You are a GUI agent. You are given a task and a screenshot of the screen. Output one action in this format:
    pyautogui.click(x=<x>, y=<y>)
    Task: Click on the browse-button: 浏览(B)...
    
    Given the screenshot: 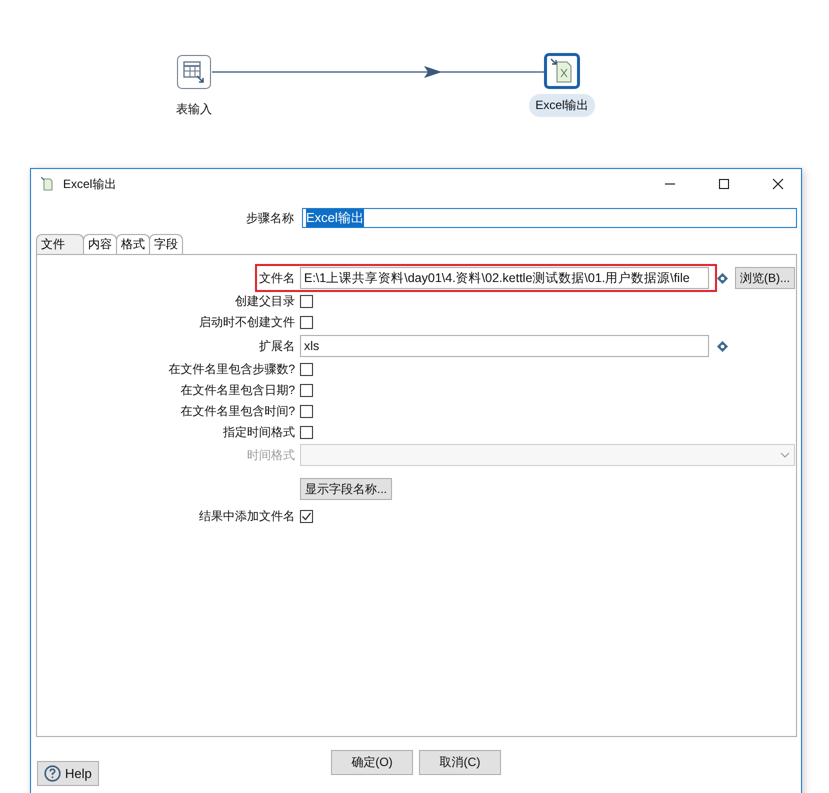 What is the action you would take?
    pyautogui.click(x=765, y=278)
    